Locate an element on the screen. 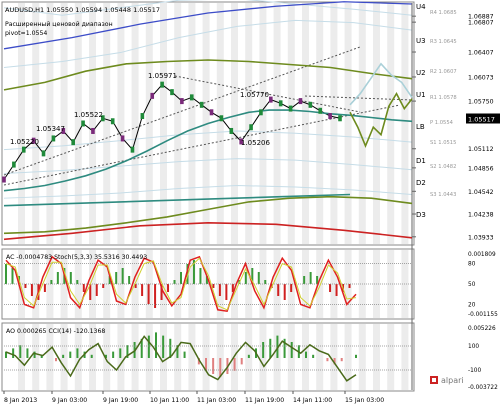 This screenshot has width=500, height=412. price-annotation: 1.05971 is located at coordinates (162, 76).